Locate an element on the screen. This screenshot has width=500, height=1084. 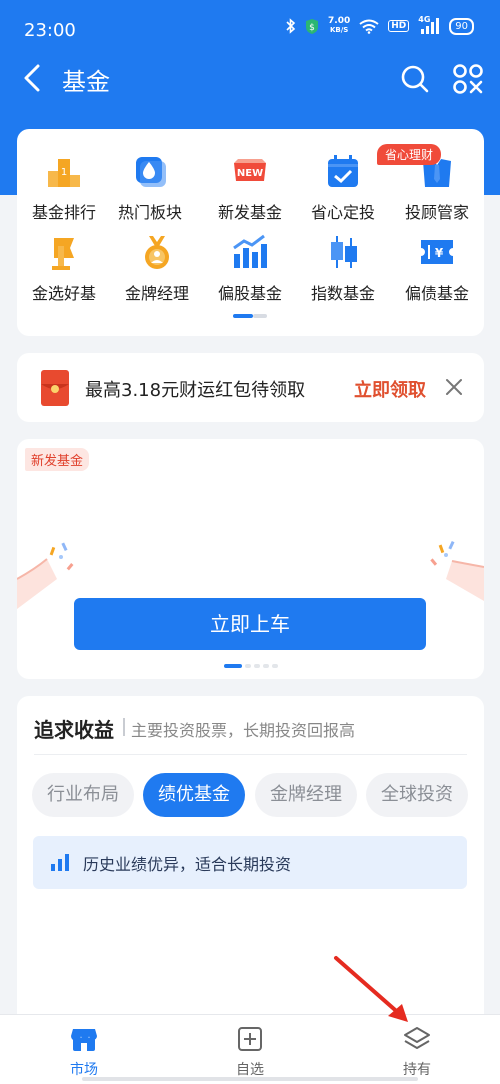
wifi-icon is located at coordinates (369, 26).